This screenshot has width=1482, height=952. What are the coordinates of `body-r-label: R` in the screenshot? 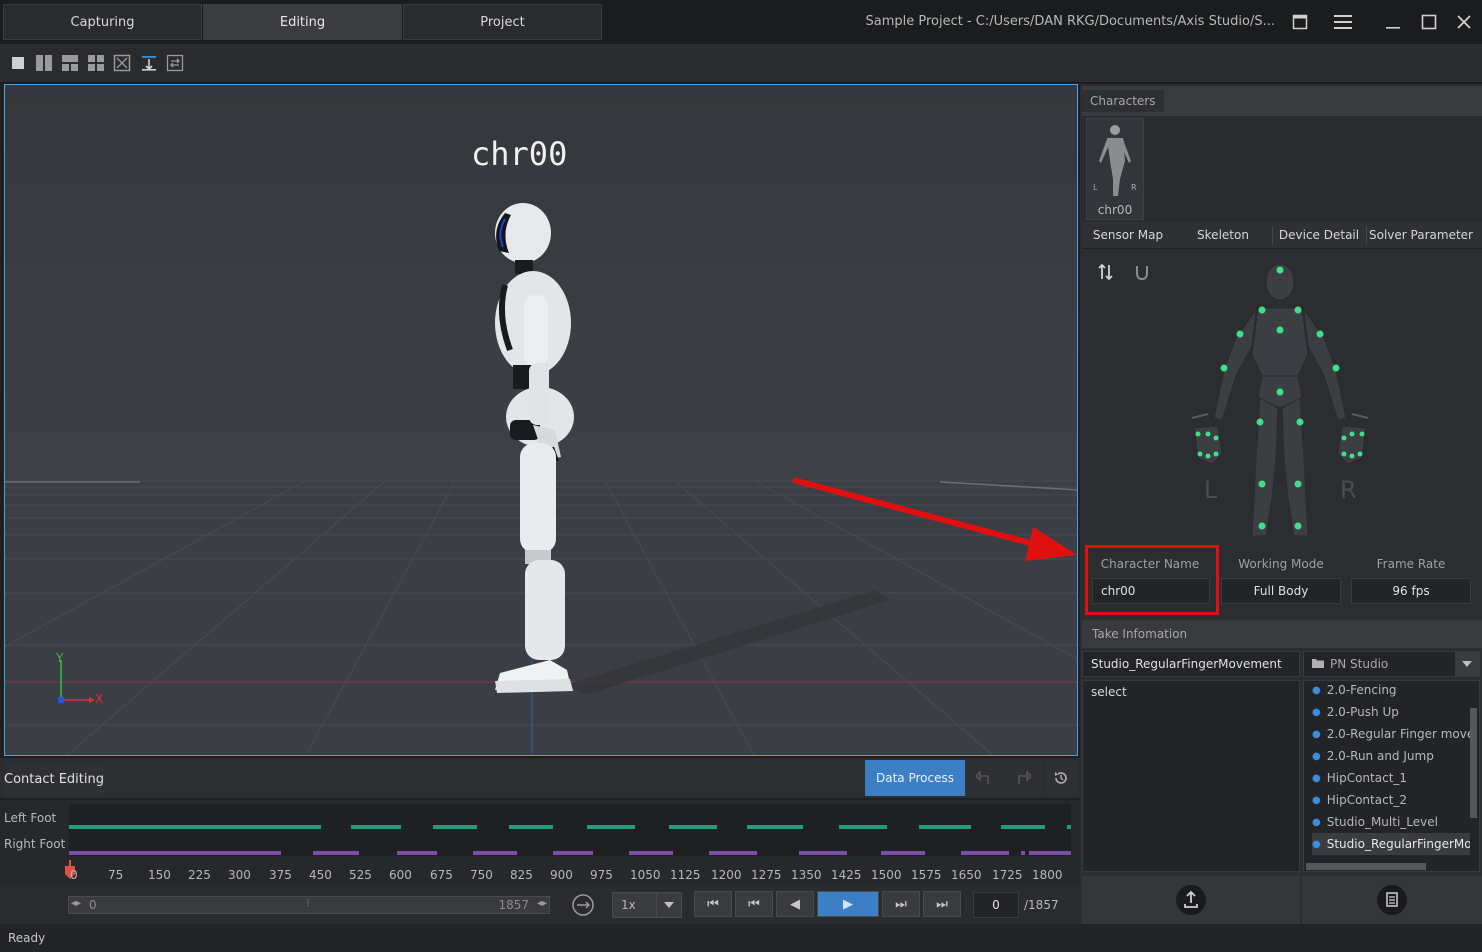 It's located at (1348, 490).